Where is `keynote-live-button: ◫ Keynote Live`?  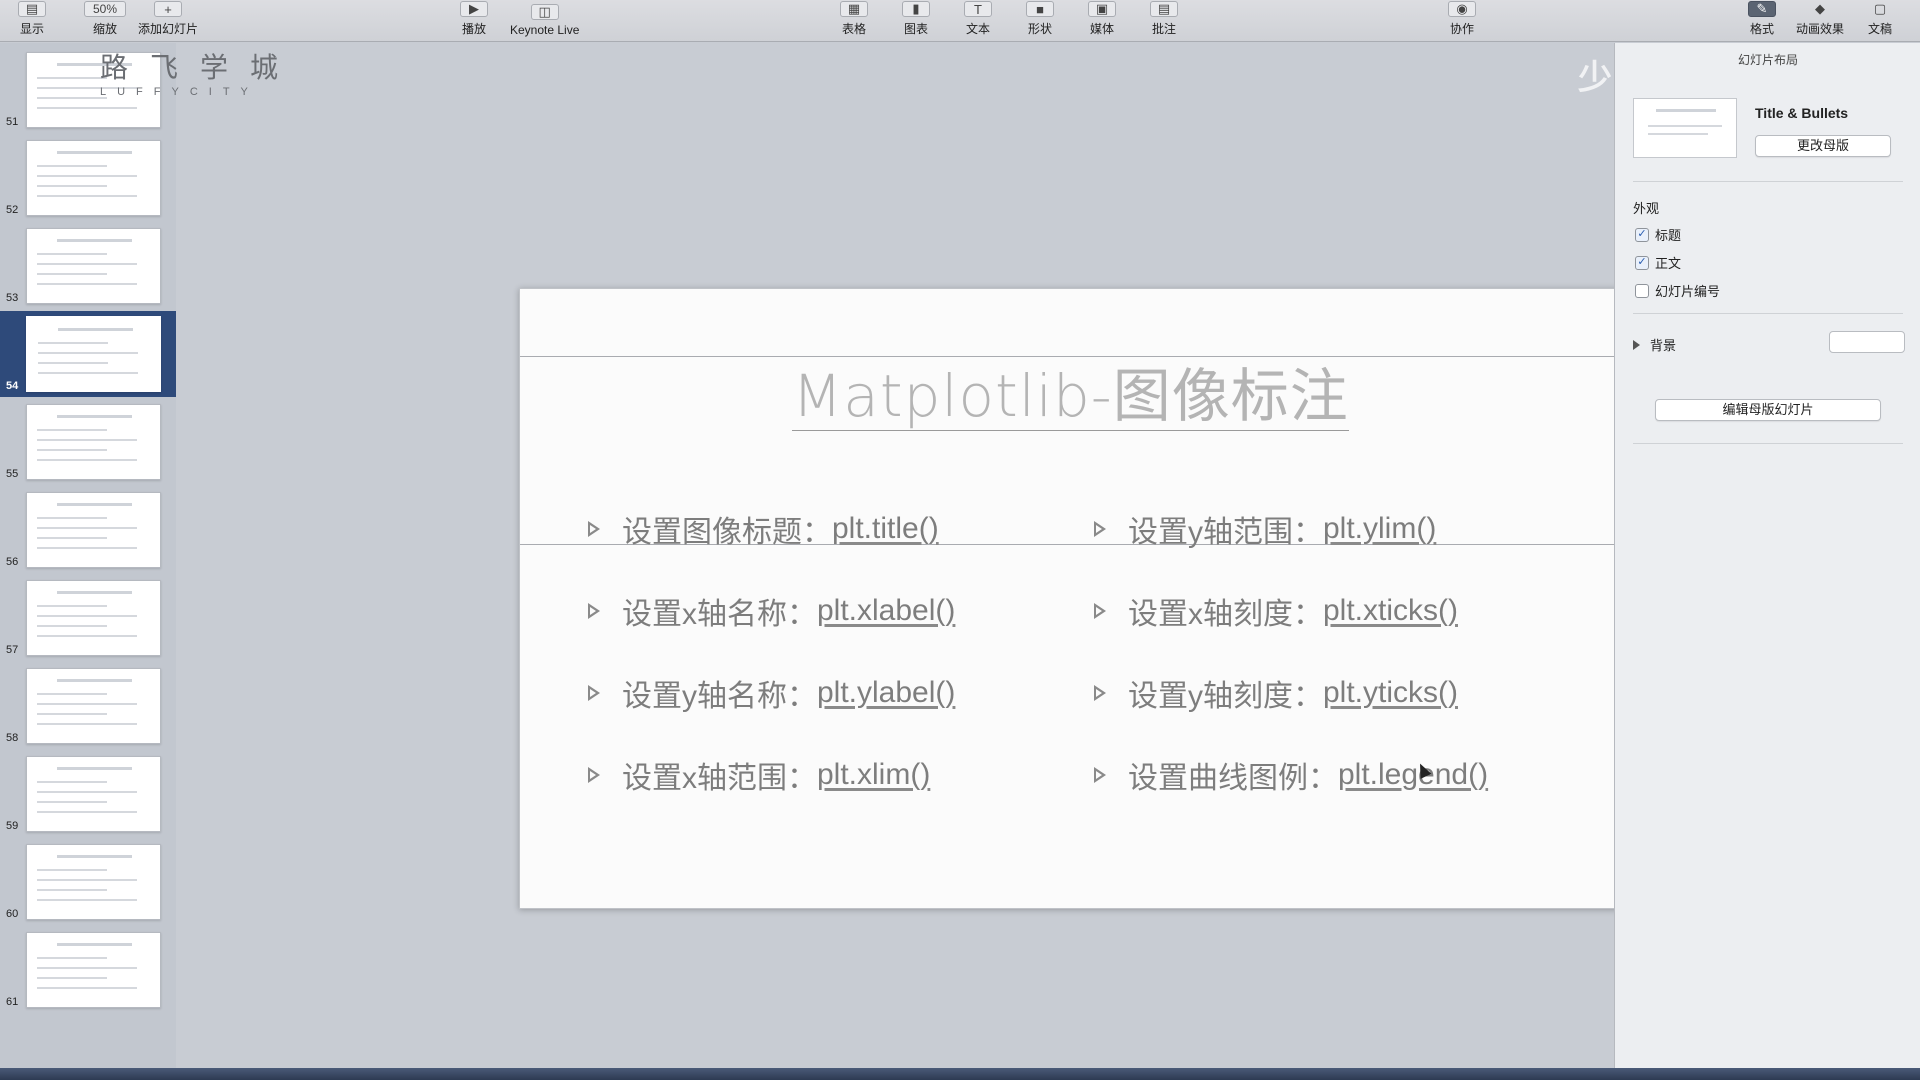
keynote-live-button: ◫ Keynote Live is located at coordinates (544, 21).